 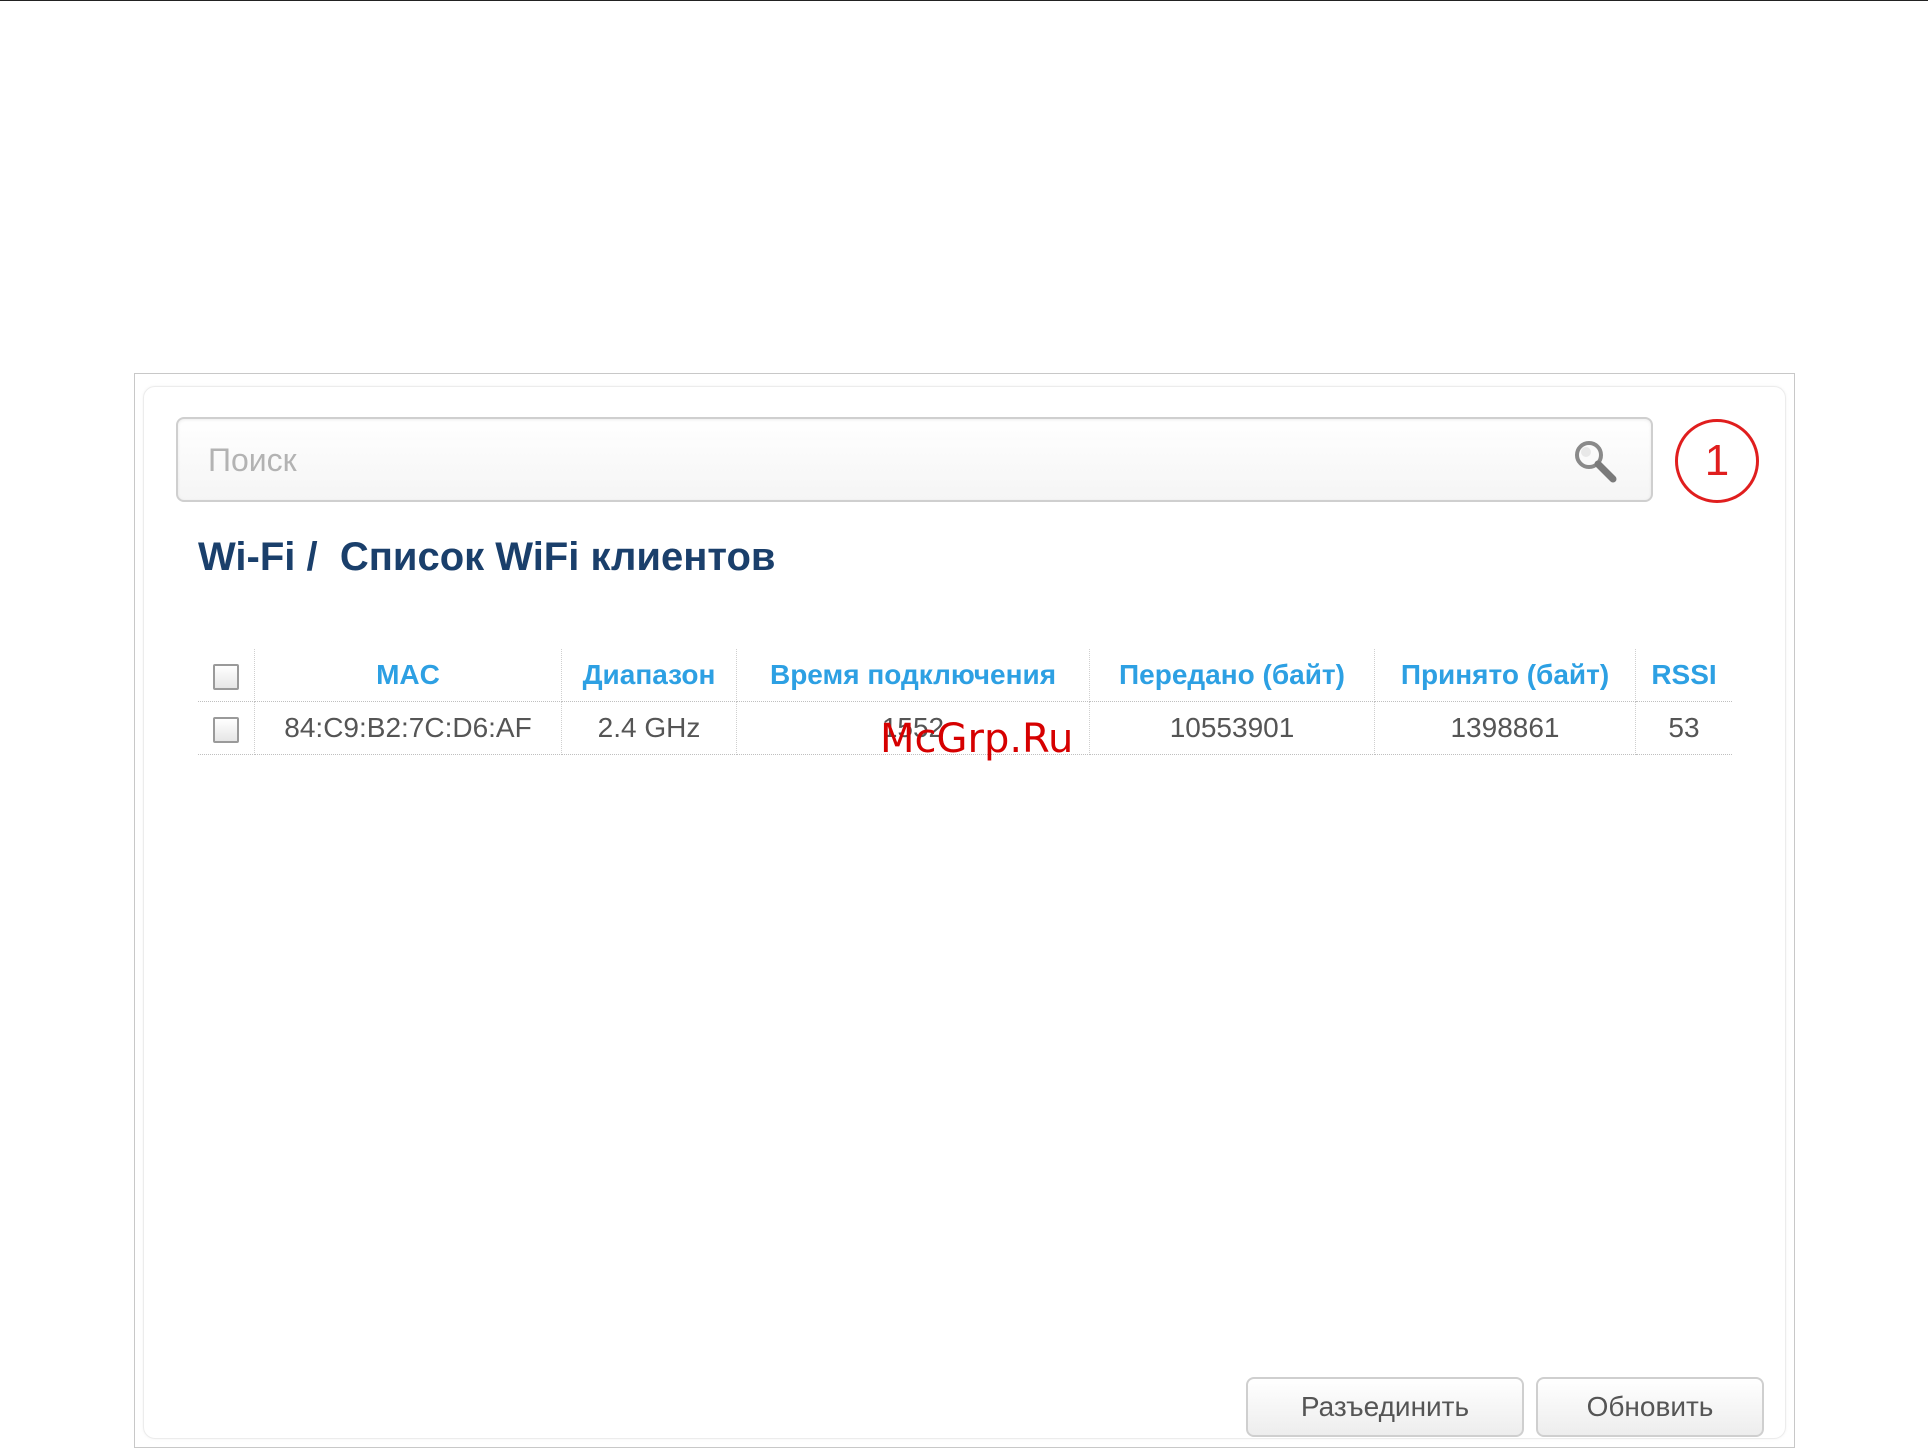 I want to click on column-header-connection-time: Время подключения, so click(x=913, y=675).